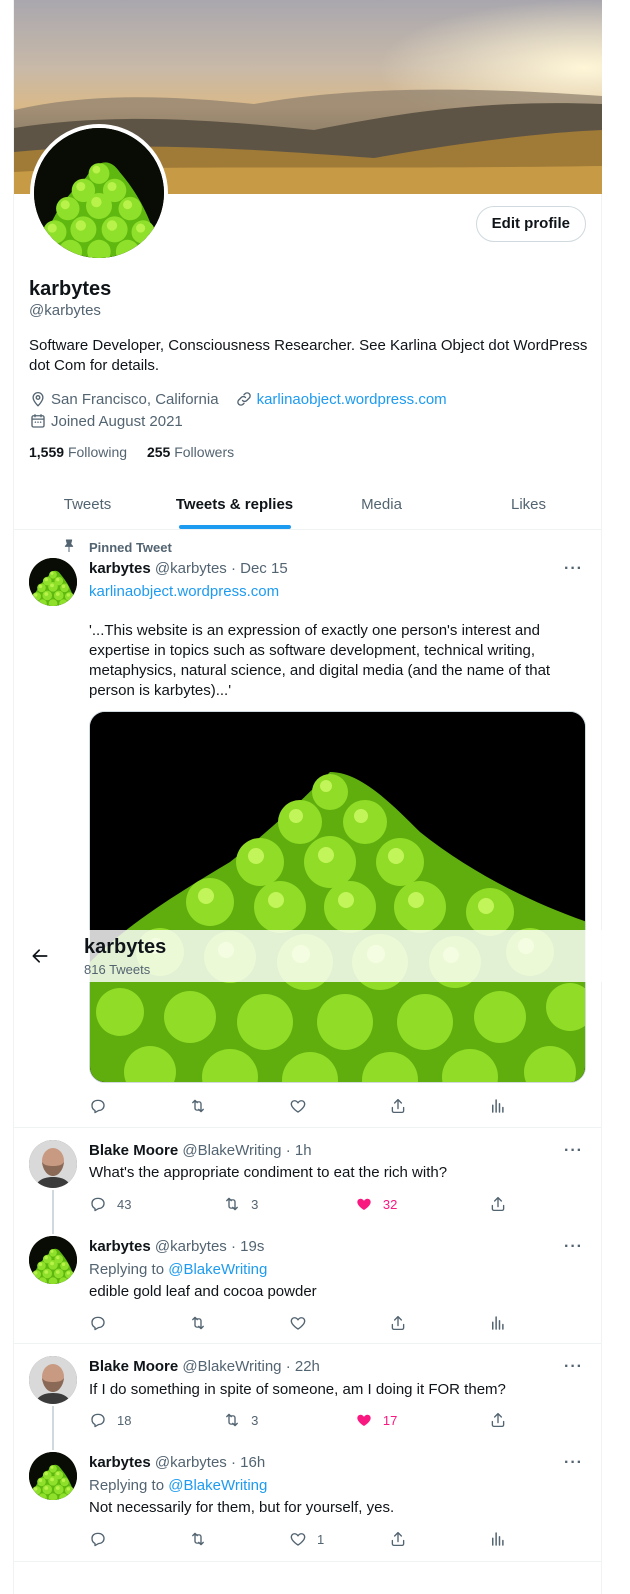 This screenshot has height=1594, width=630. Describe the element at coordinates (530, 224) in the screenshot. I see `edit-profile-button: Edit profile` at that location.